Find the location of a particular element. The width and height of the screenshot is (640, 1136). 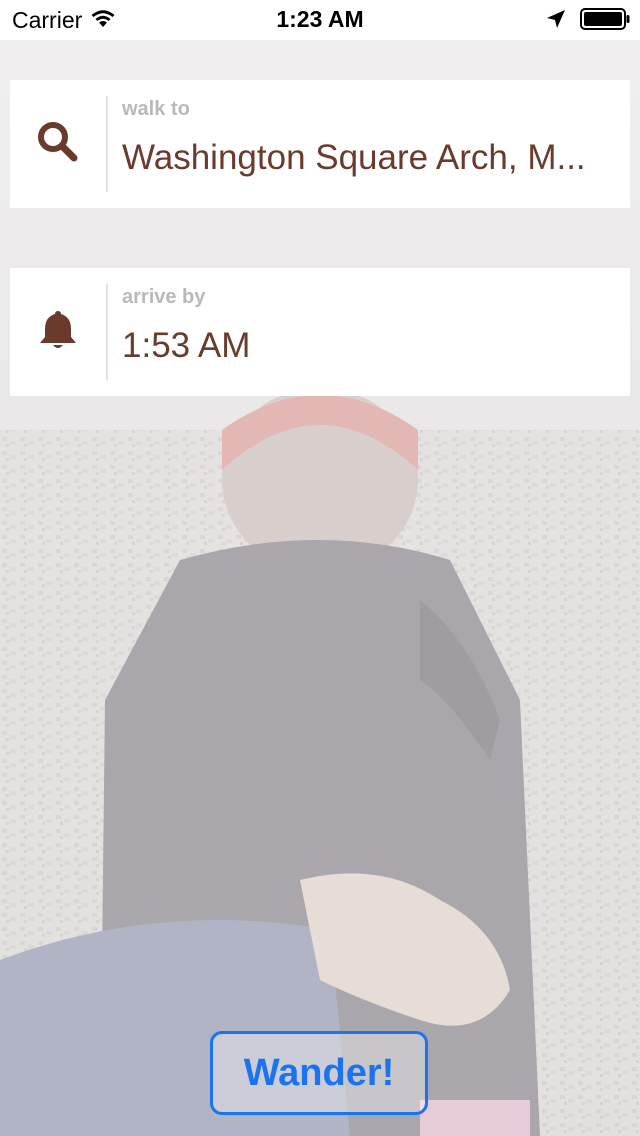

bell-icon-container is located at coordinates (58, 332).